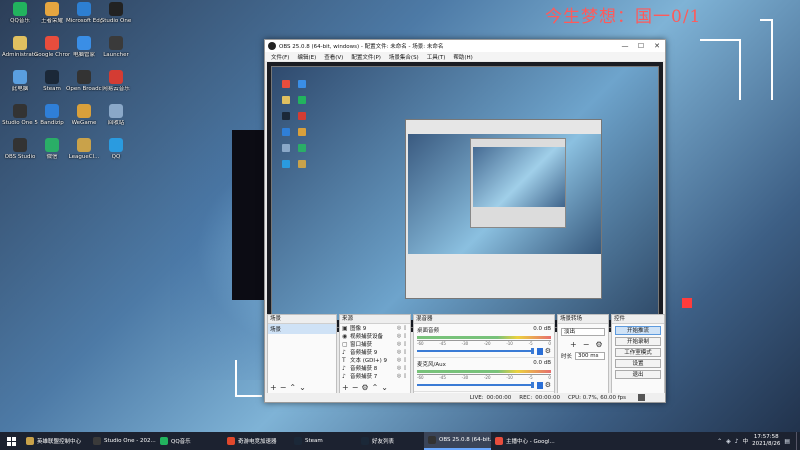 This screenshot has height=450, width=800. What do you see at coordinates (52, 21) in the screenshot?
I see `desktop-icon: 王者荣耀` at bounding box center [52, 21].